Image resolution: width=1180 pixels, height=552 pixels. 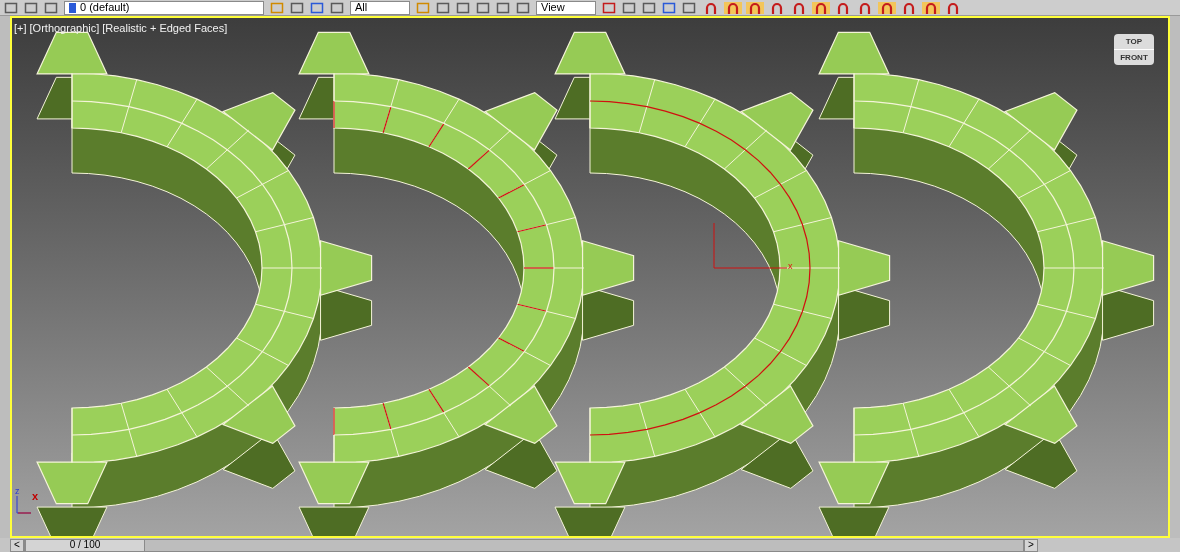 I want to click on next-frame-button: >, so click(x=1031, y=545).